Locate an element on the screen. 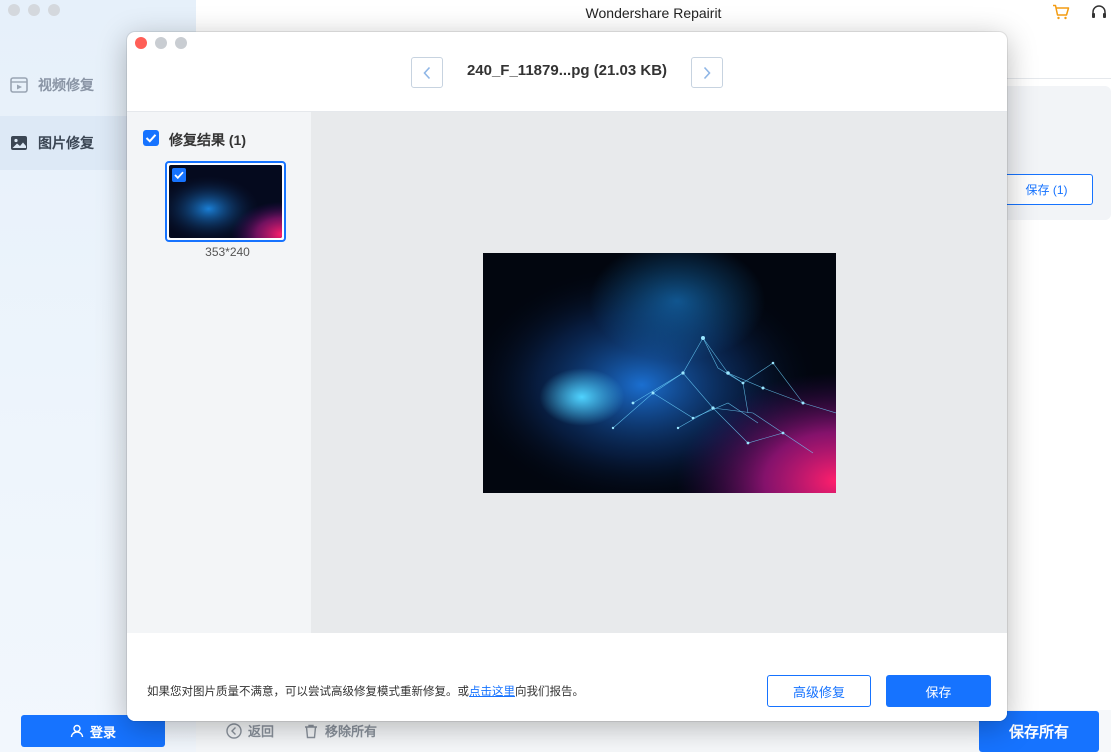 This screenshot has height=752, width=1111. trash-icon is located at coordinates (311, 731).